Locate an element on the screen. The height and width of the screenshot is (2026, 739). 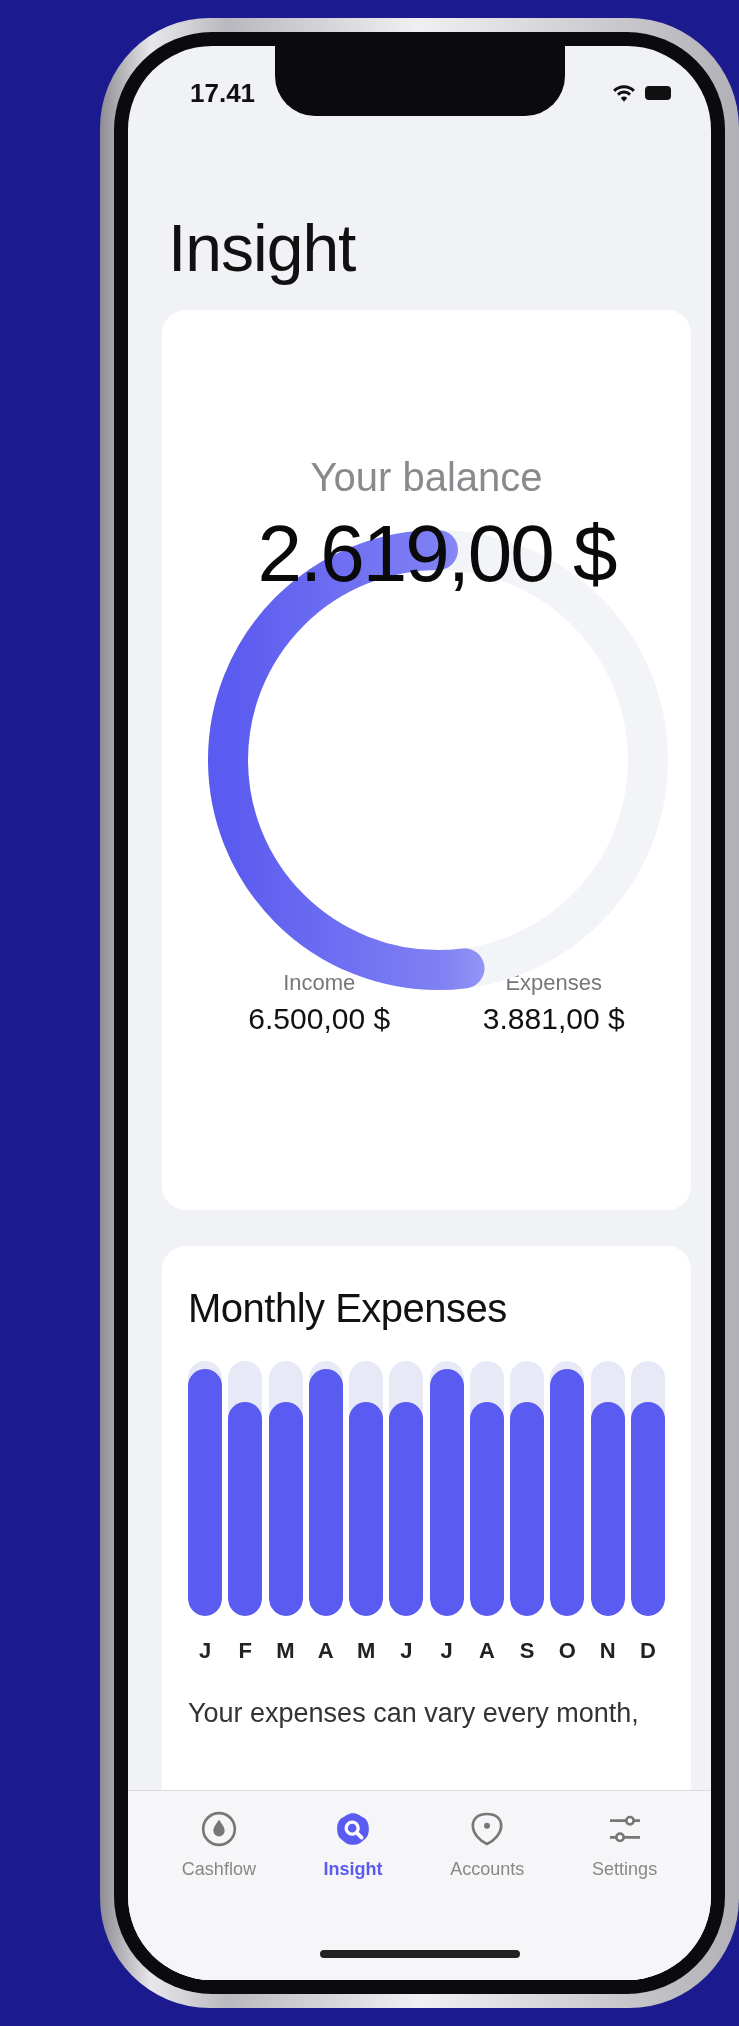
month-label: N is located at coordinates (607, 1651).